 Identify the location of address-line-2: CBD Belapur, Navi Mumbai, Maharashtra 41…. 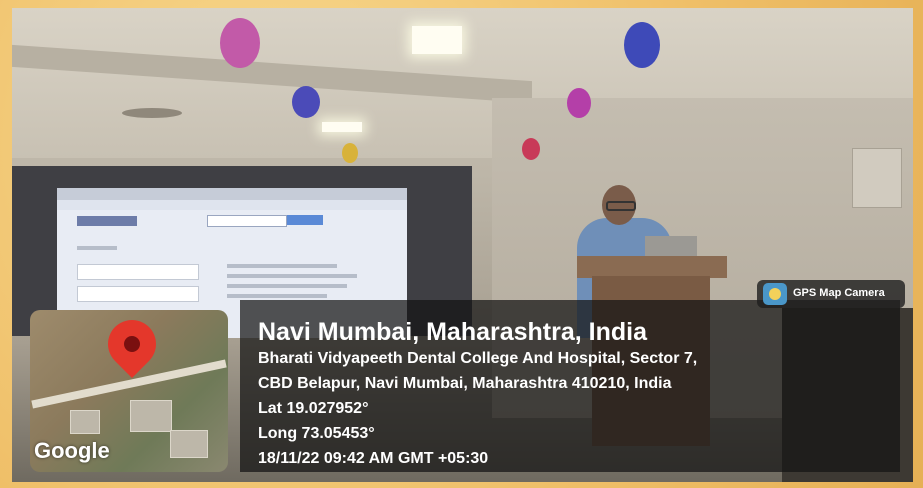
(465, 383).